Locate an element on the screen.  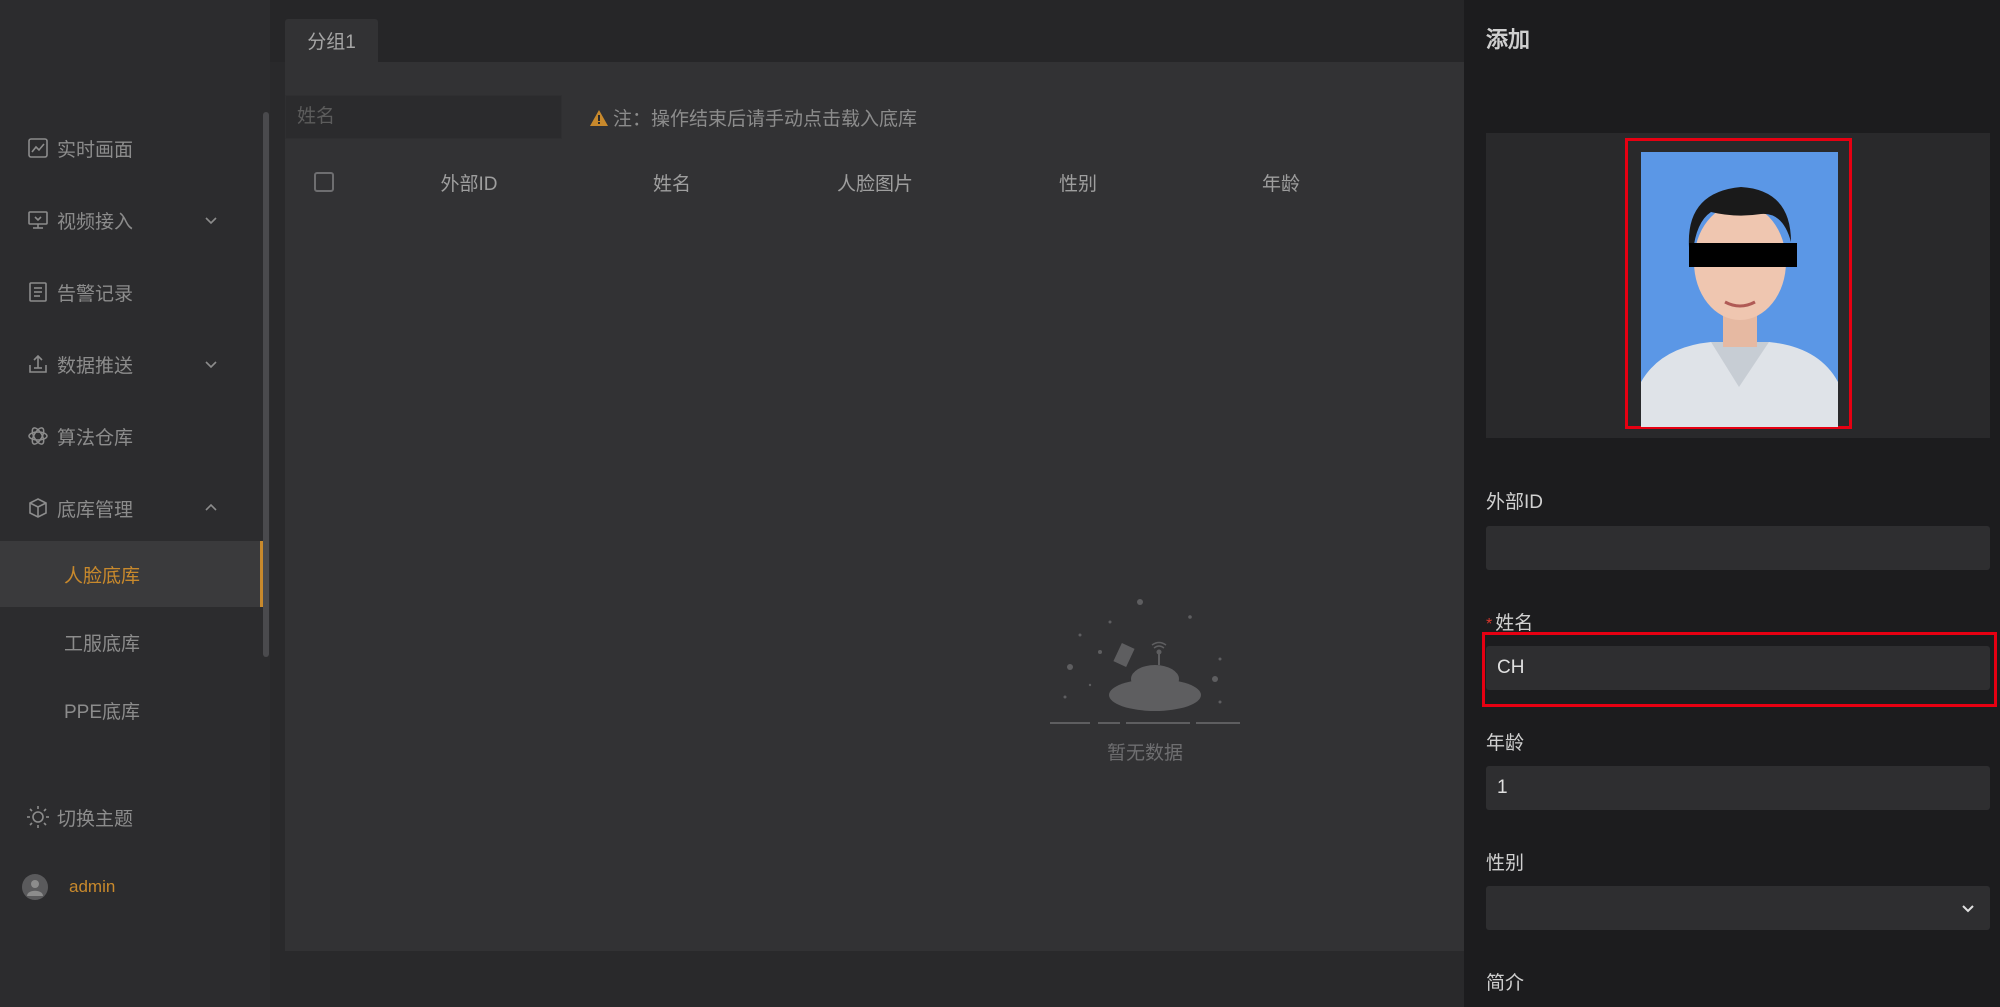
sun-icon is located at coordinates (38, 817).